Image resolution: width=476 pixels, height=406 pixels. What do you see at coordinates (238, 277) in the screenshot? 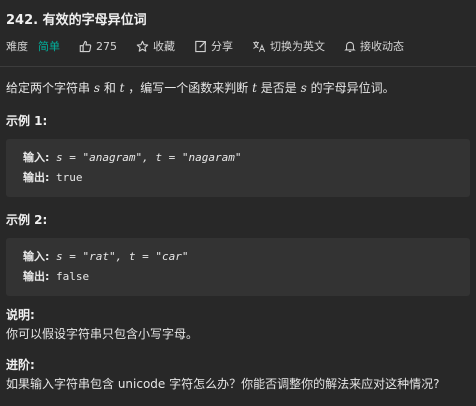
I see `example-2-output: 输出: false` at bounding box center [238, 277].